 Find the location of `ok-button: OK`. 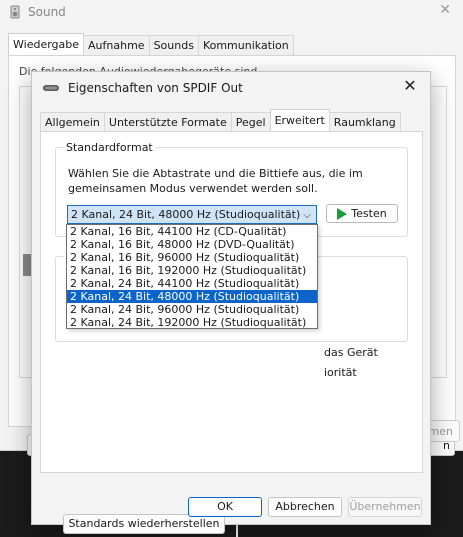

ok-button: OK is located at coordinates (225, 507).